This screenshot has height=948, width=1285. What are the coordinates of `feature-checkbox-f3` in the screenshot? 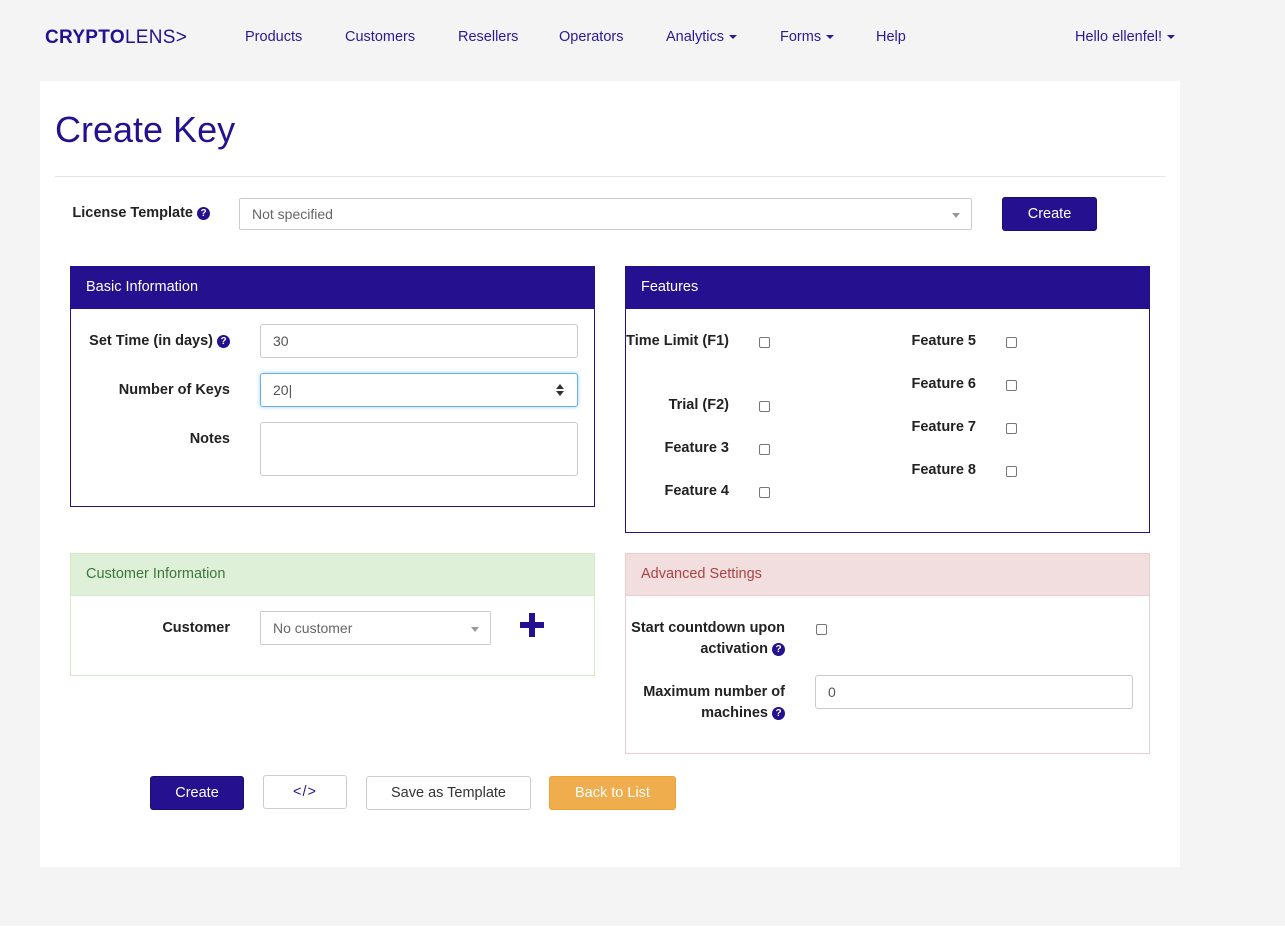 It's located at (764, 449).